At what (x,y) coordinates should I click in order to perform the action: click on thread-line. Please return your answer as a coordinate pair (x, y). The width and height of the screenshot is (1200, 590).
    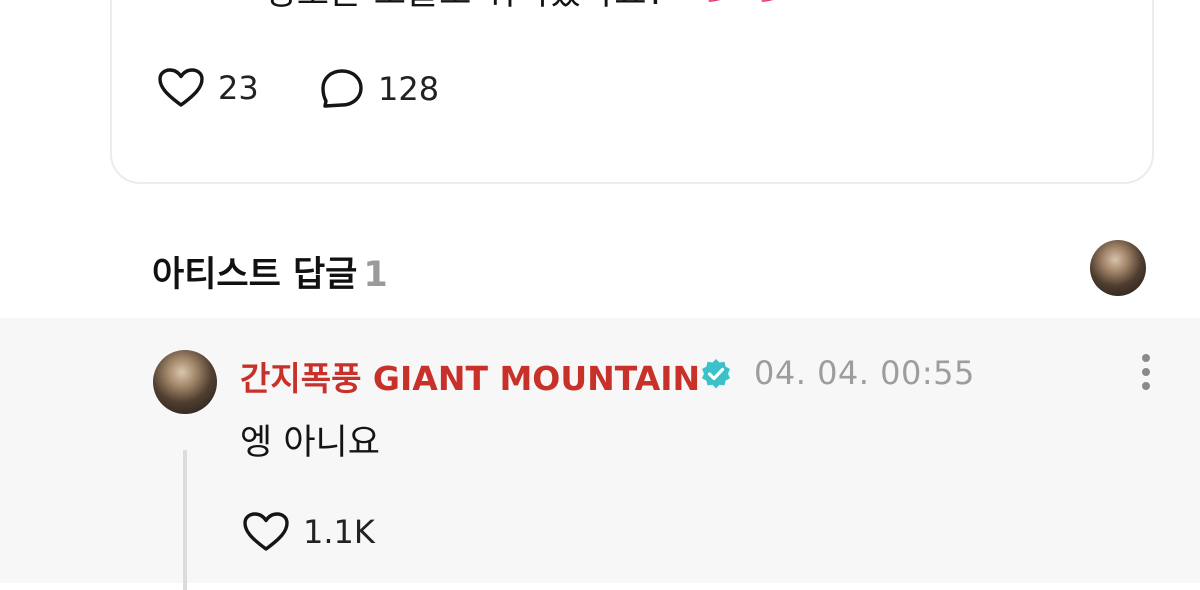
    Looking at the image, I should click on (185, 520).